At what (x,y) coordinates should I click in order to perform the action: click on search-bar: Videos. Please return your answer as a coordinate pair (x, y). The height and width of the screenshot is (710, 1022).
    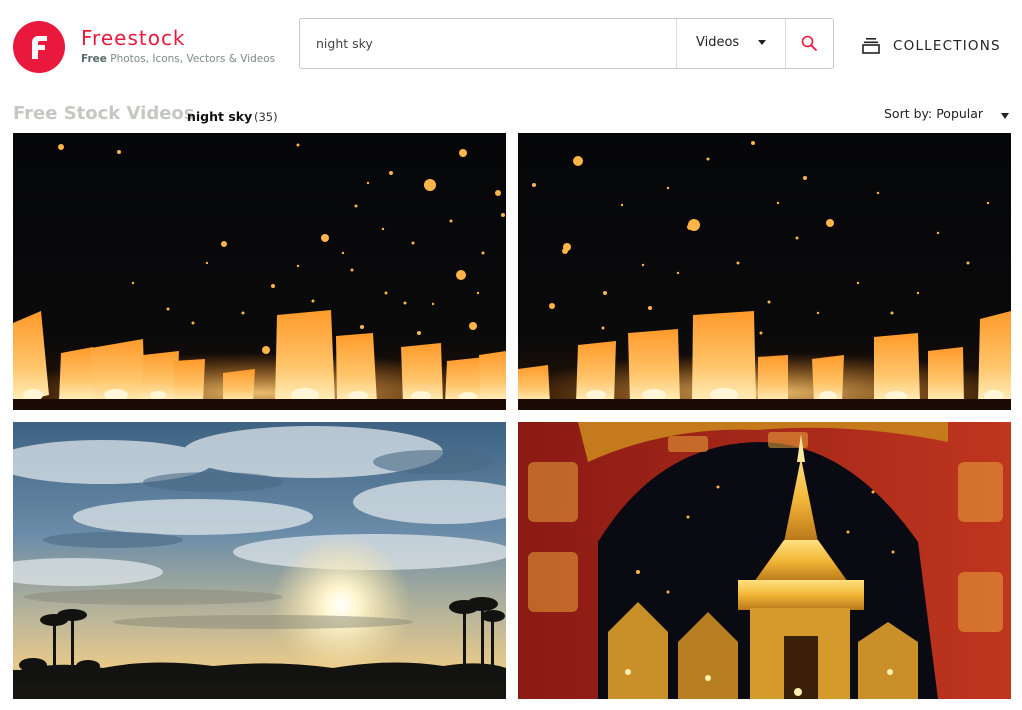
    Looking at the image, I should click on (566, 43).